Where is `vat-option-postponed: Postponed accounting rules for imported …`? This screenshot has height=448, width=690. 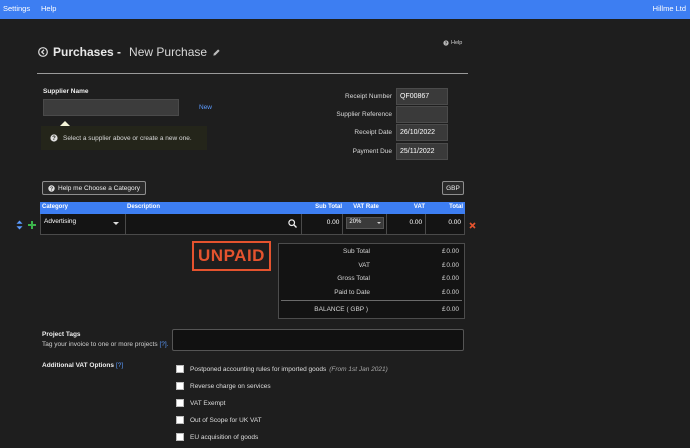 vat-option-postponed: Postponed accounting rules for imported … is located at coordinates (282, 369).